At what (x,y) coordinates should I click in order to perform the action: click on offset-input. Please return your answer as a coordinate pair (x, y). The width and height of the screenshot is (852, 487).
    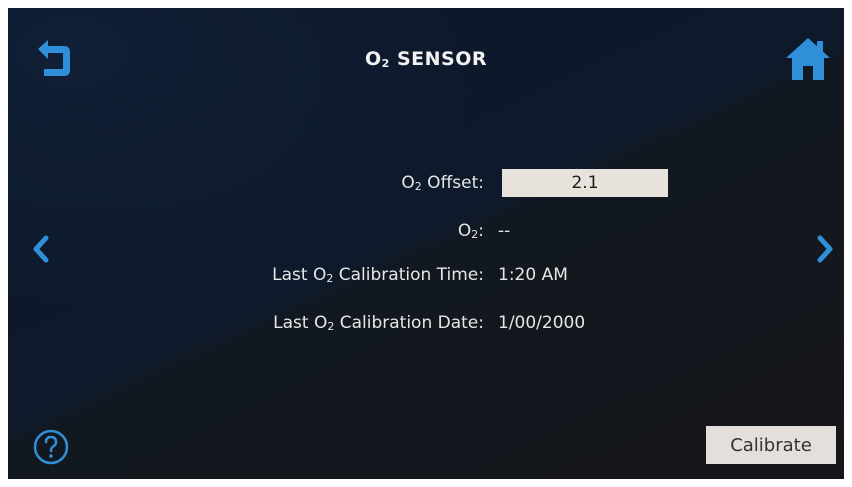
    Looking at the image, I should click on (585, 183).